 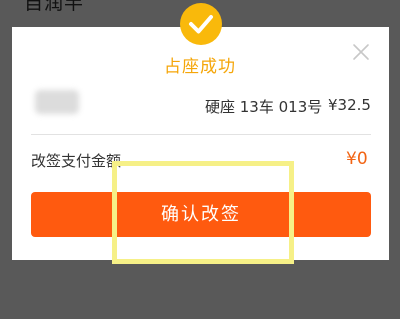 What do you see at coordinates (57, 102) in the screenshot?
I see `passenger-name-redacted` at bounding box center [57, 102].